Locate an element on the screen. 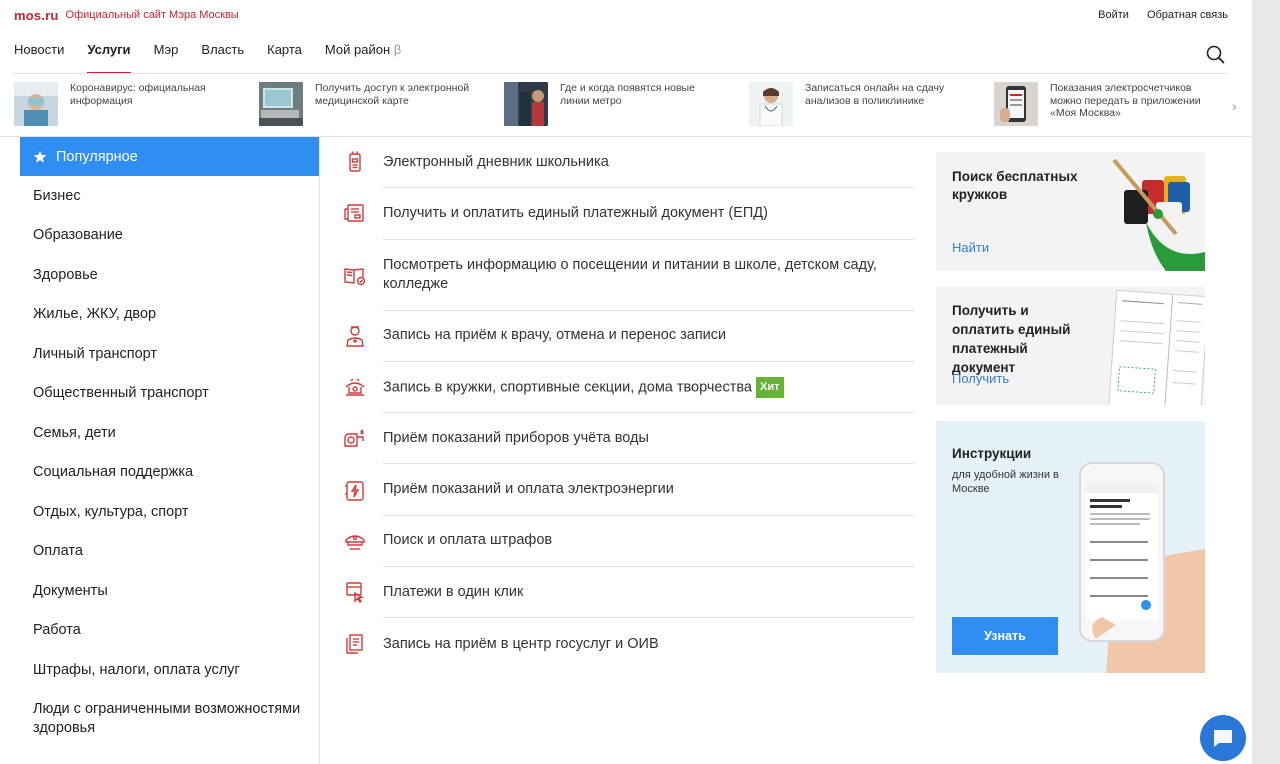 The image size is (1280, 764). service-label: Поиск и оплата штрафов is located at coordinates (468, 540).